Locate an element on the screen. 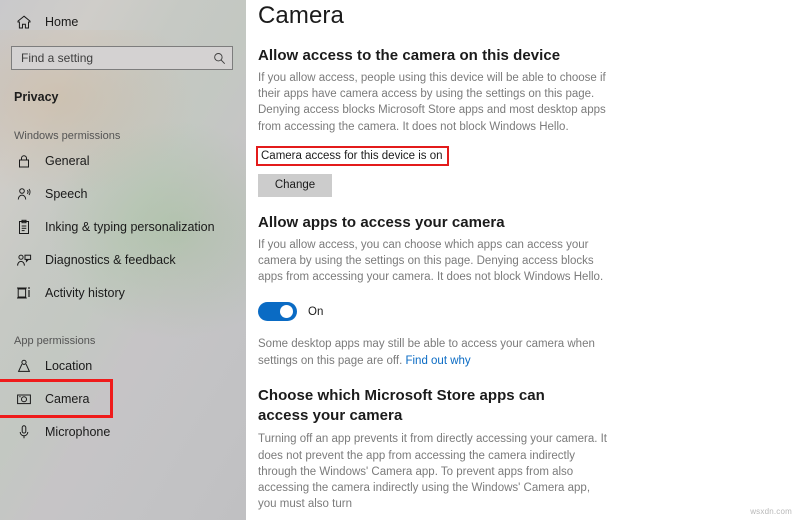 The width and height of the screenshot is (800, 520). activity-timeline-icon is located at coordinates (24, 293).